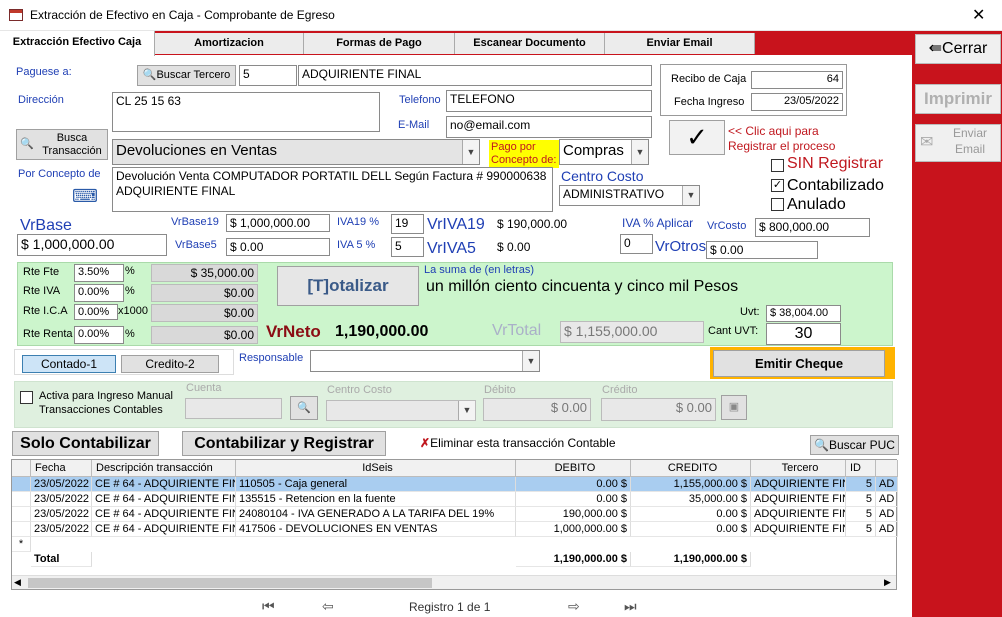 This screenshot has width=1002, height=617. What do you see at coordinates (268, 606) in the screenshot?
I see `first-record-icon: ⏮` at bounding box center [268, 606].